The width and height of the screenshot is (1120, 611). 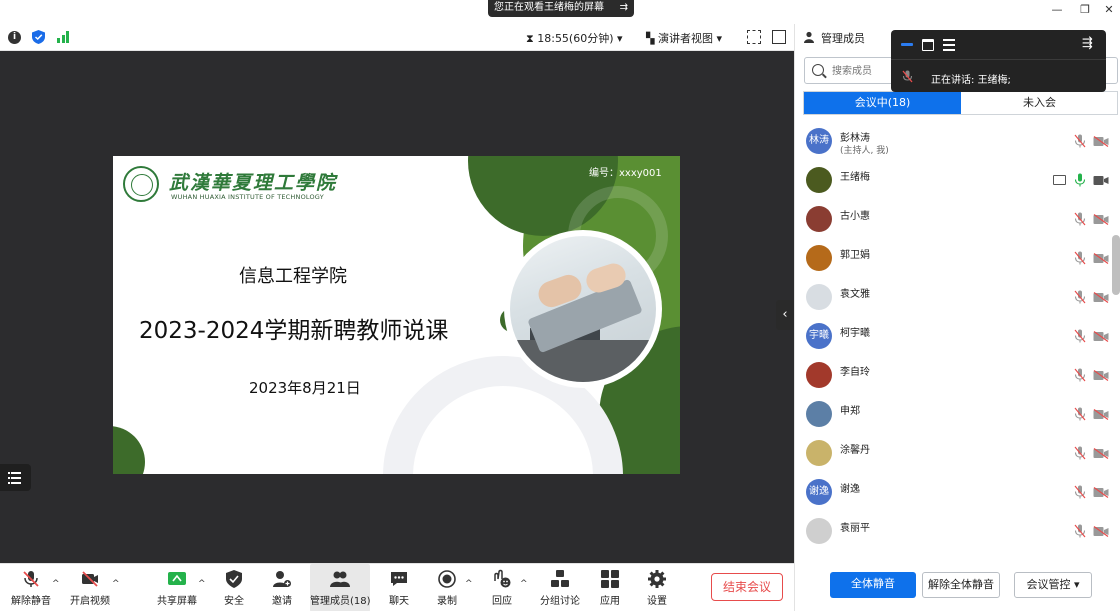 I want to click on gear-icon, so click(x=657, y=579).